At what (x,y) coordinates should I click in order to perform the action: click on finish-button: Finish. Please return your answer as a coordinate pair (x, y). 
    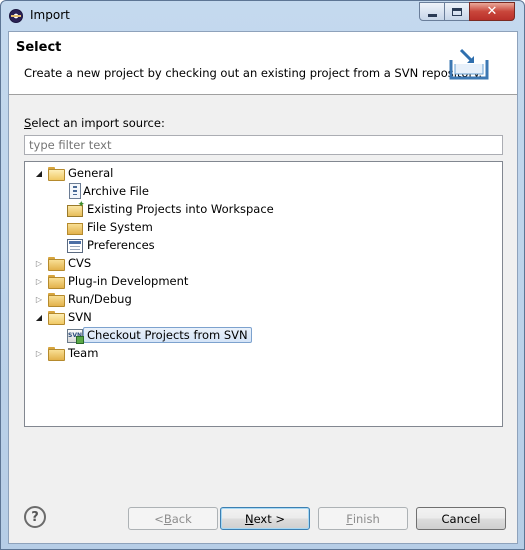
    Looking at the image, I should click on (363, 518).